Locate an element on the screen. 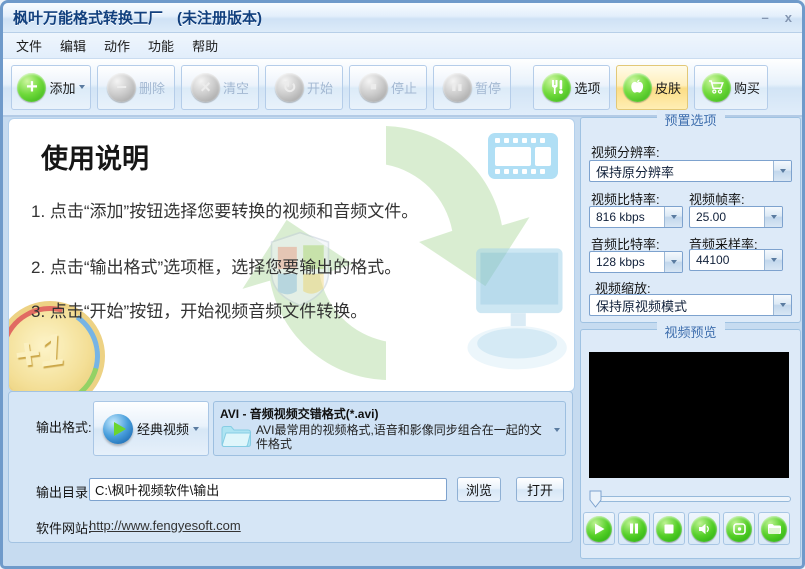  menu-edit: 编辑 is located at coordinates (73, 45).